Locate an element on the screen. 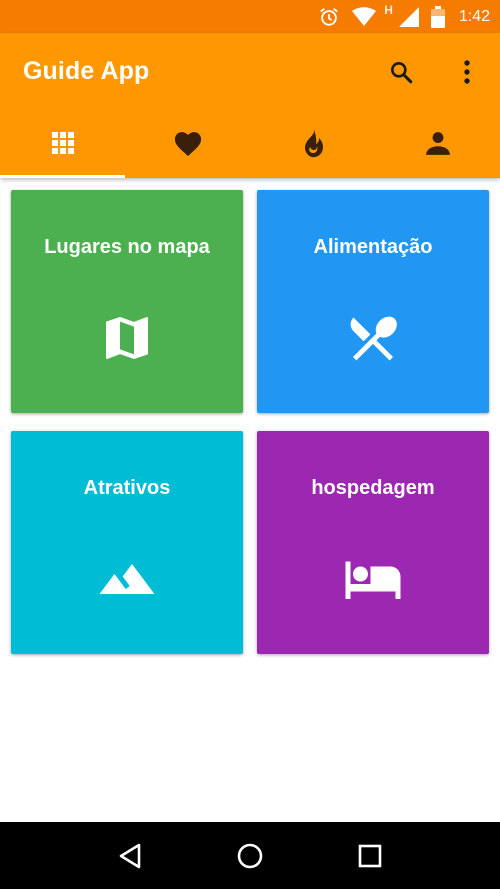  hotel-icon is located at coordinates (373, 579).